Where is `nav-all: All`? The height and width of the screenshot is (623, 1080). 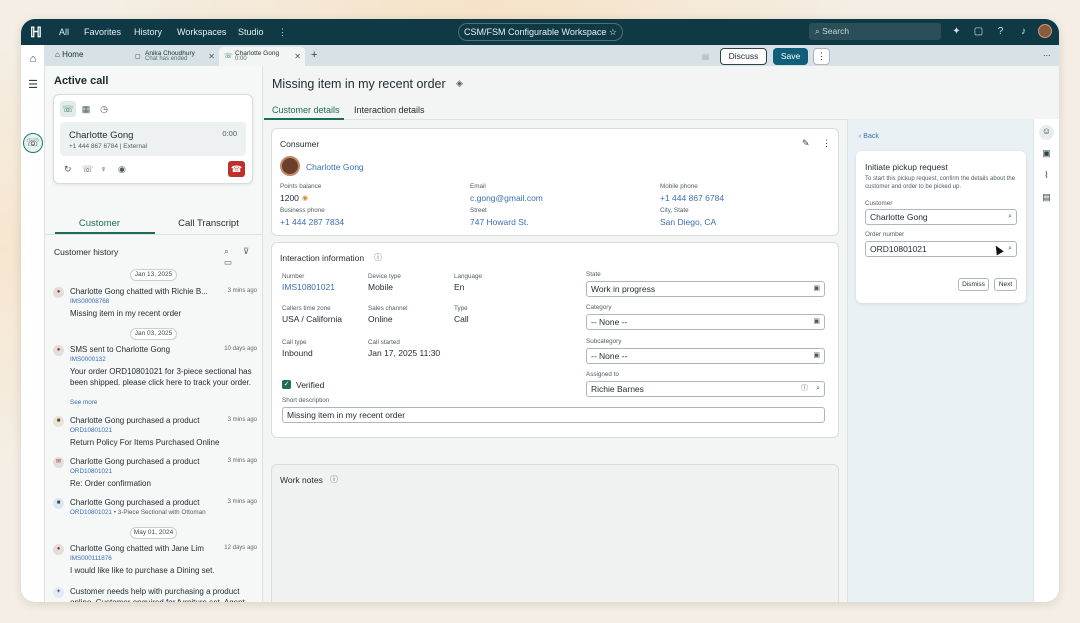
nav-all: All is located at coordinates (64, 32).